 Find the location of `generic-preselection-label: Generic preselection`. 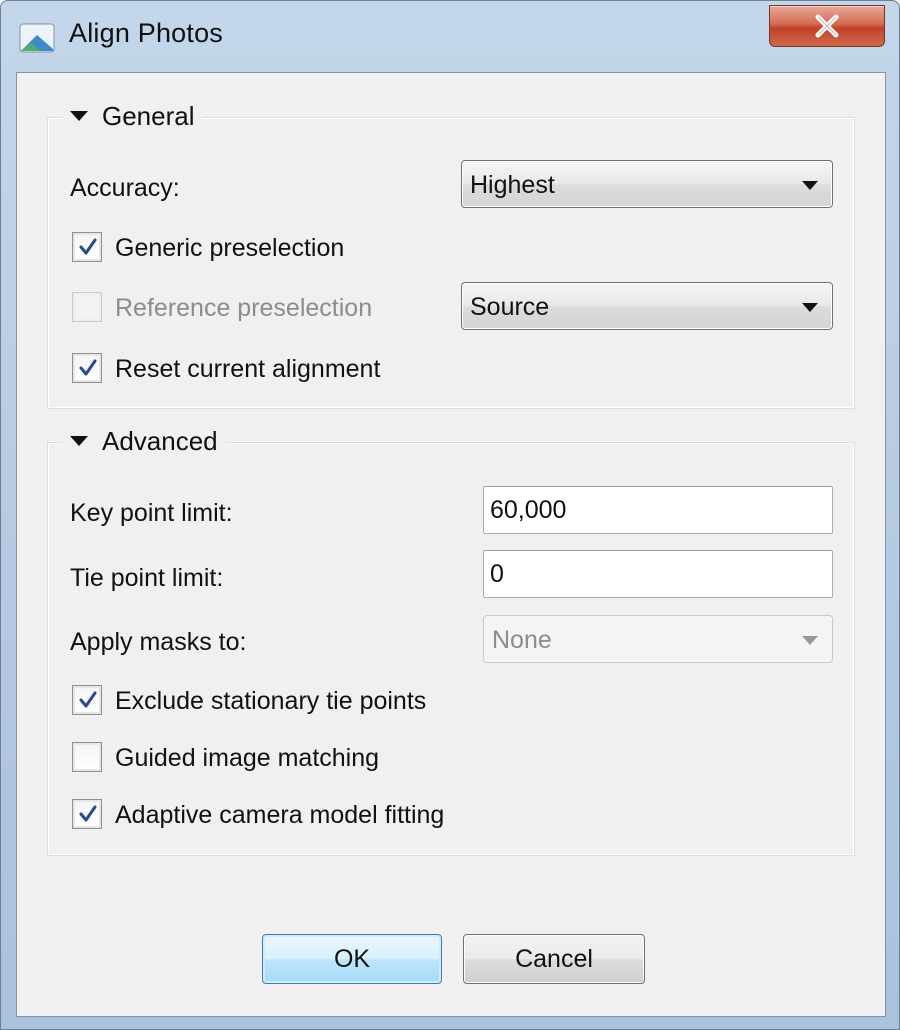

generic-preselection-label: Generic preselection is located at coordinates (229, 248).